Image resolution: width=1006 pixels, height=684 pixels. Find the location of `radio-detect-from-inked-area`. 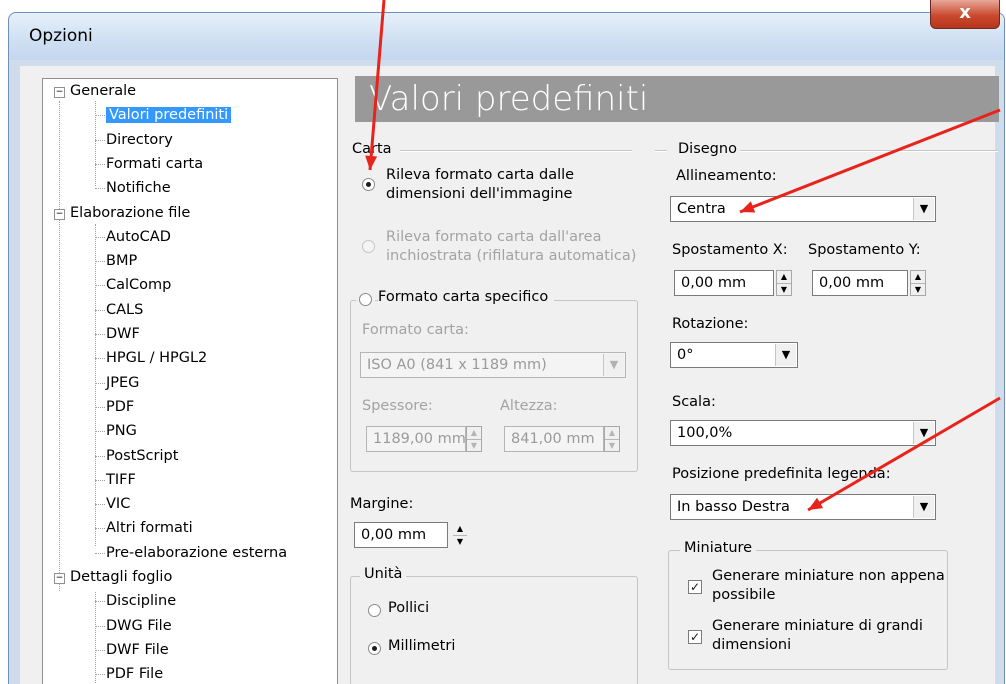

radio-detect-from-inked-area is located at coordinates (368, 246).